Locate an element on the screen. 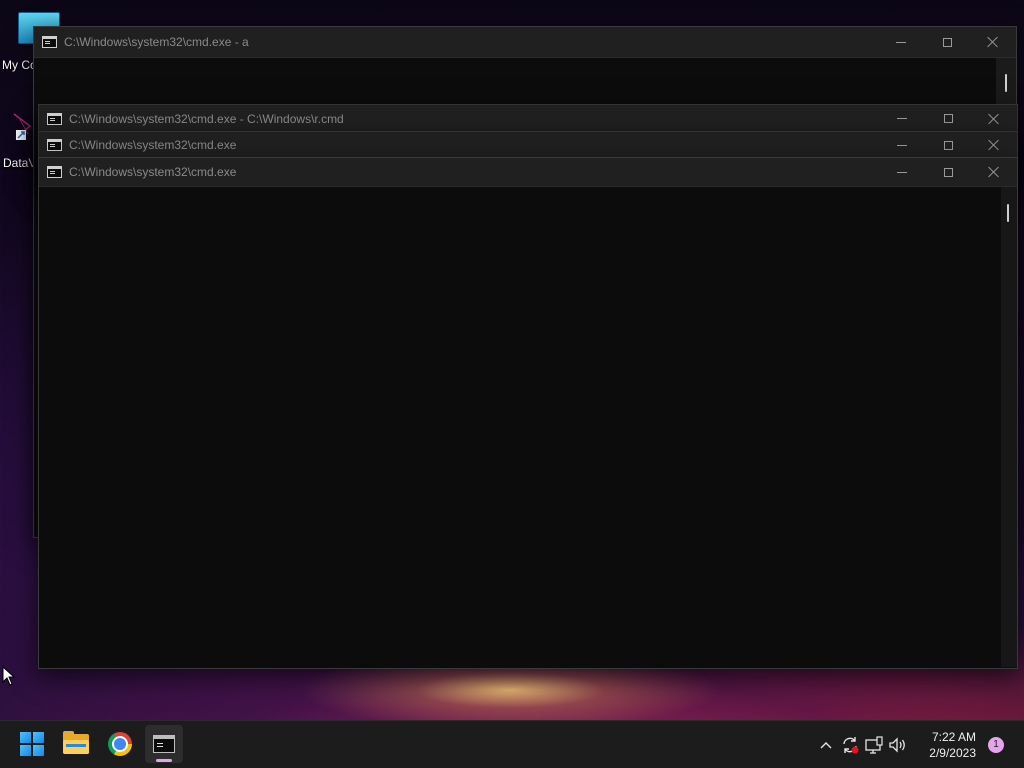 This screenshot has width=1024, height=768. taskbar: 7:22 AM 2/9/2023 1 is located at coordinates (512, 744).